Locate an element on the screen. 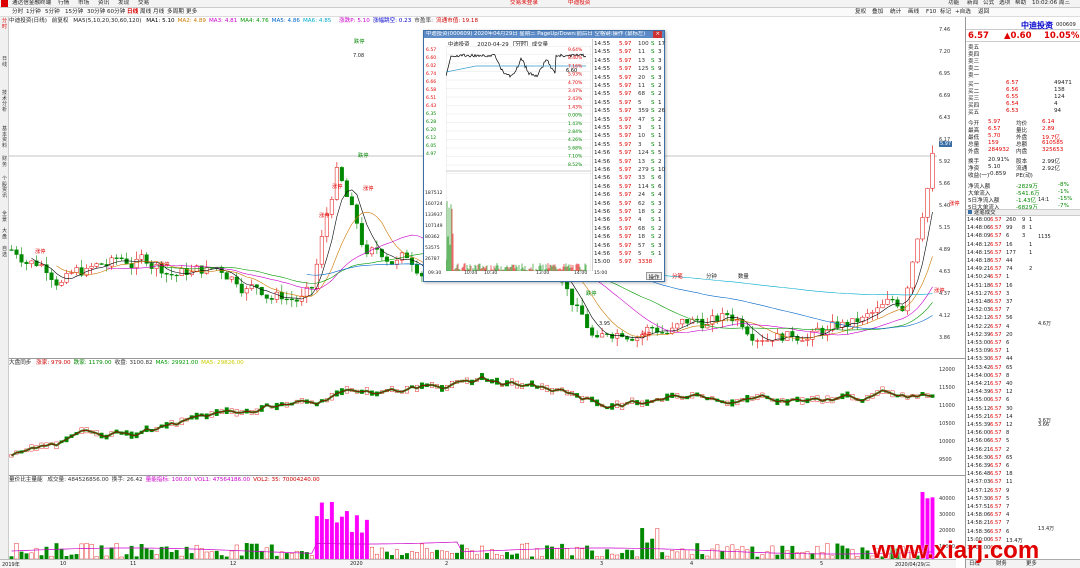 The height and width of the screenshot is (568, 1080). tick-row: 14:55:39 6.57 12 is located at coordinates (1001, 426).